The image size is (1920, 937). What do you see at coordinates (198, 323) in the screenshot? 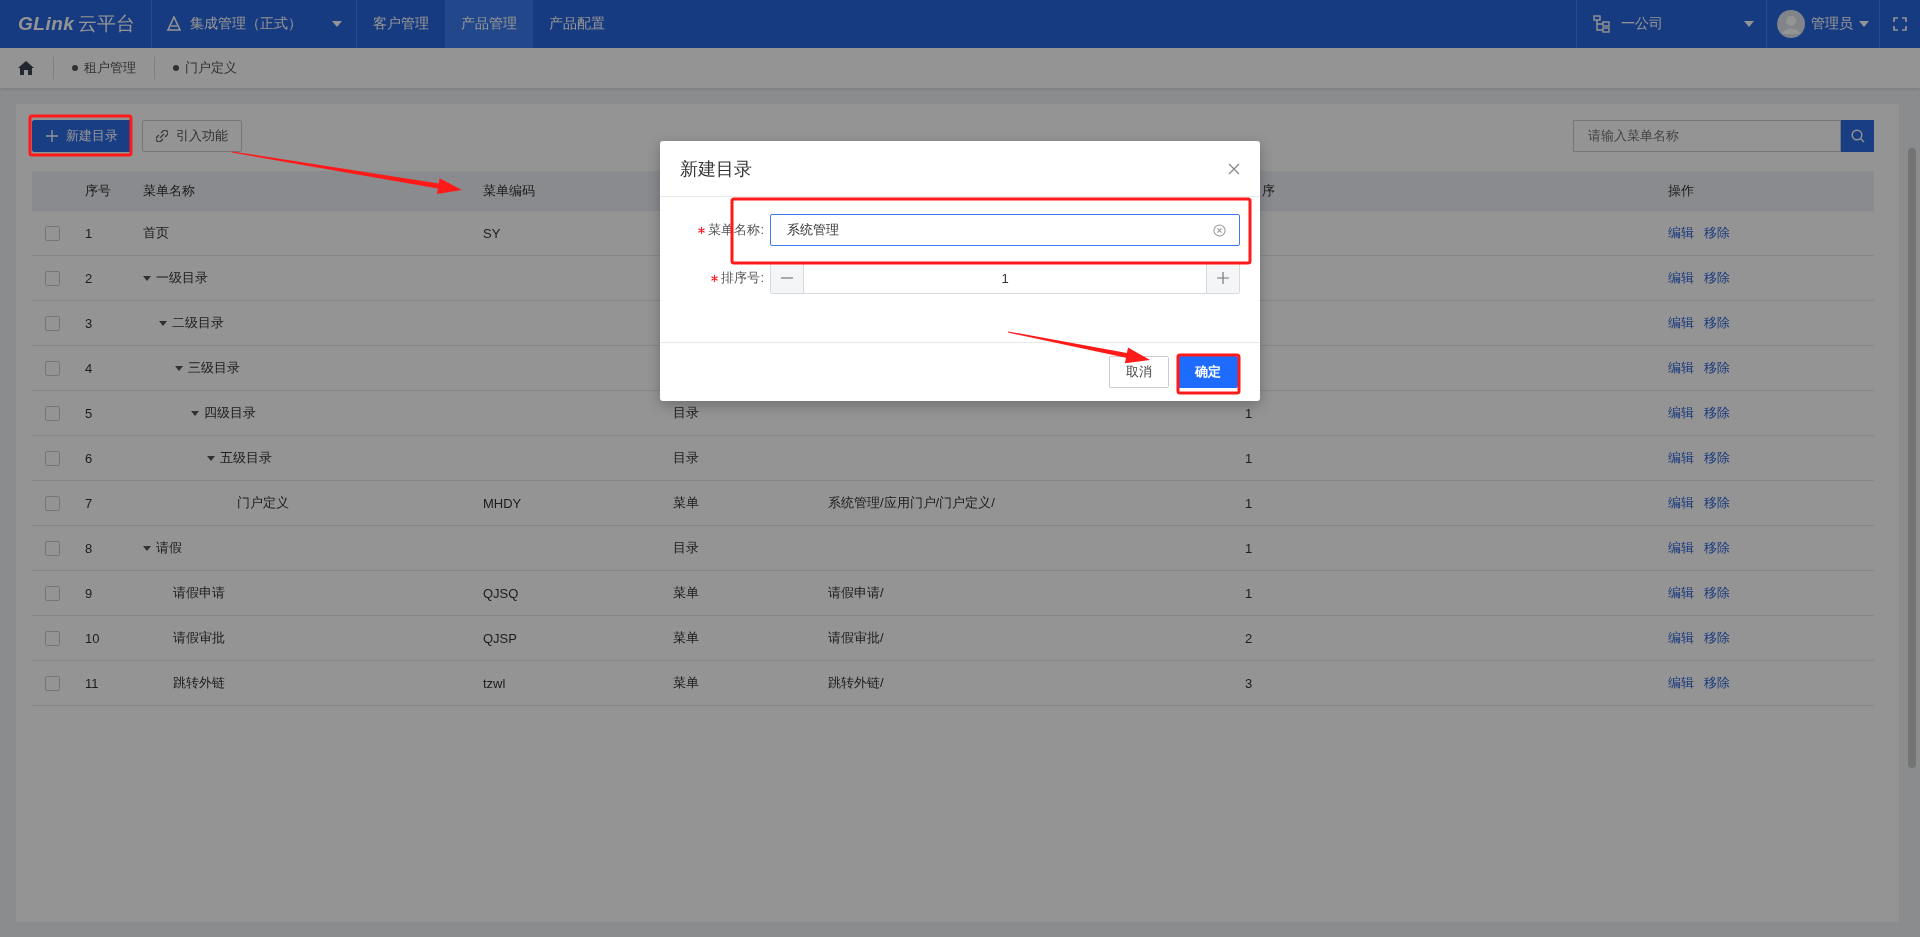
I see `table-cell: 二级目录` at bounding box center [198, 323].